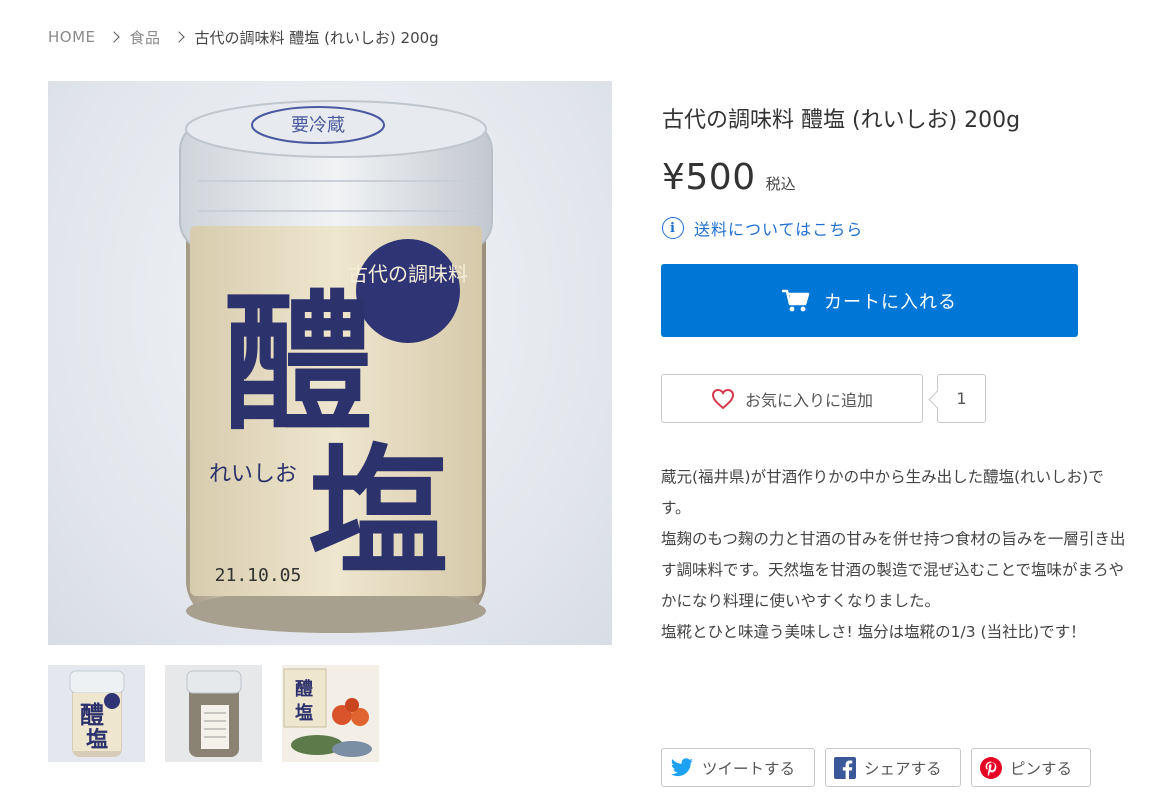 This screenshot has height=799, width=1170. What do you see at coordinates (298, 364) in the screenshot?
I see `label-char-1: 醴` at bounding box center [298, 364].